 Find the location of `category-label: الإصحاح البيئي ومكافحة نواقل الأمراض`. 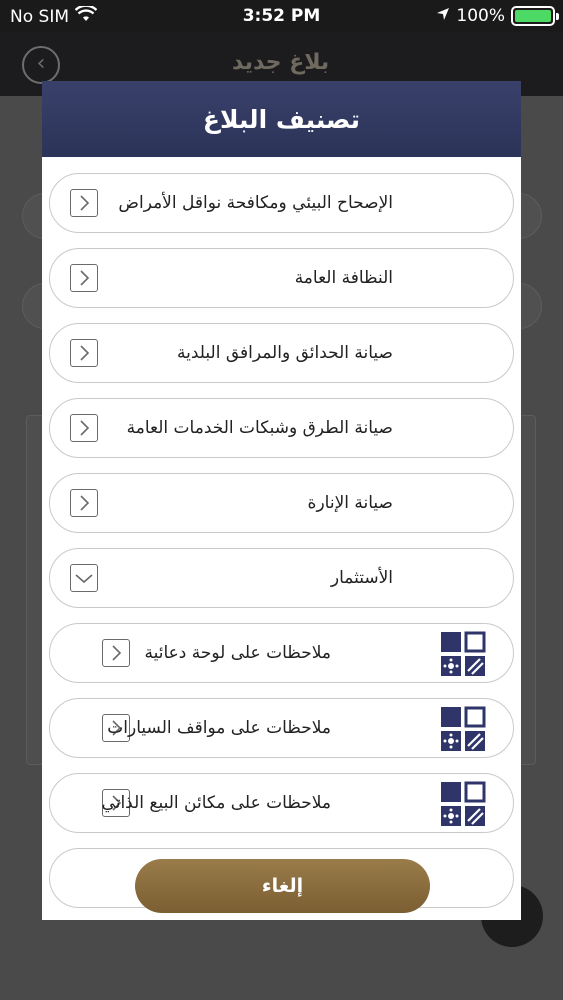

category-label: الإصحاح البيئي ومكافحة نواقل الأمراض is located at coordinates (255, 203).